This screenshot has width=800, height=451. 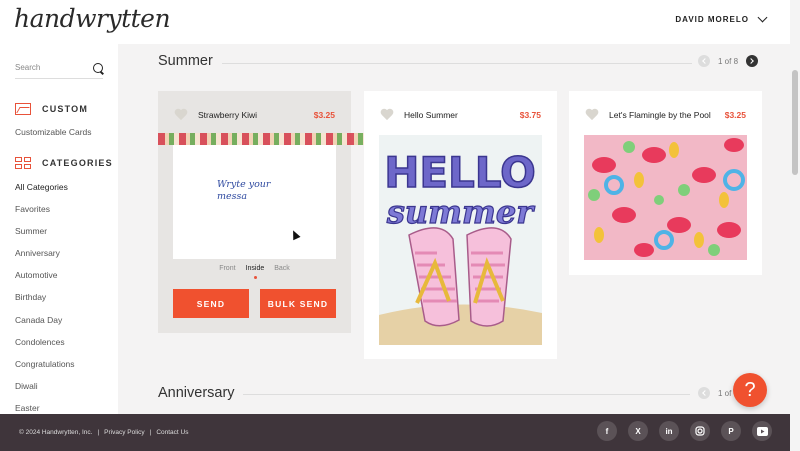 I want to click on card-cover-pattern, so click(x=268, y=139).